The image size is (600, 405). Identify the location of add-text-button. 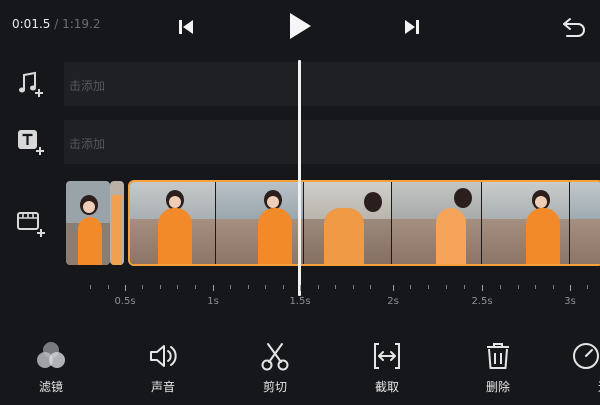
(31, 142).